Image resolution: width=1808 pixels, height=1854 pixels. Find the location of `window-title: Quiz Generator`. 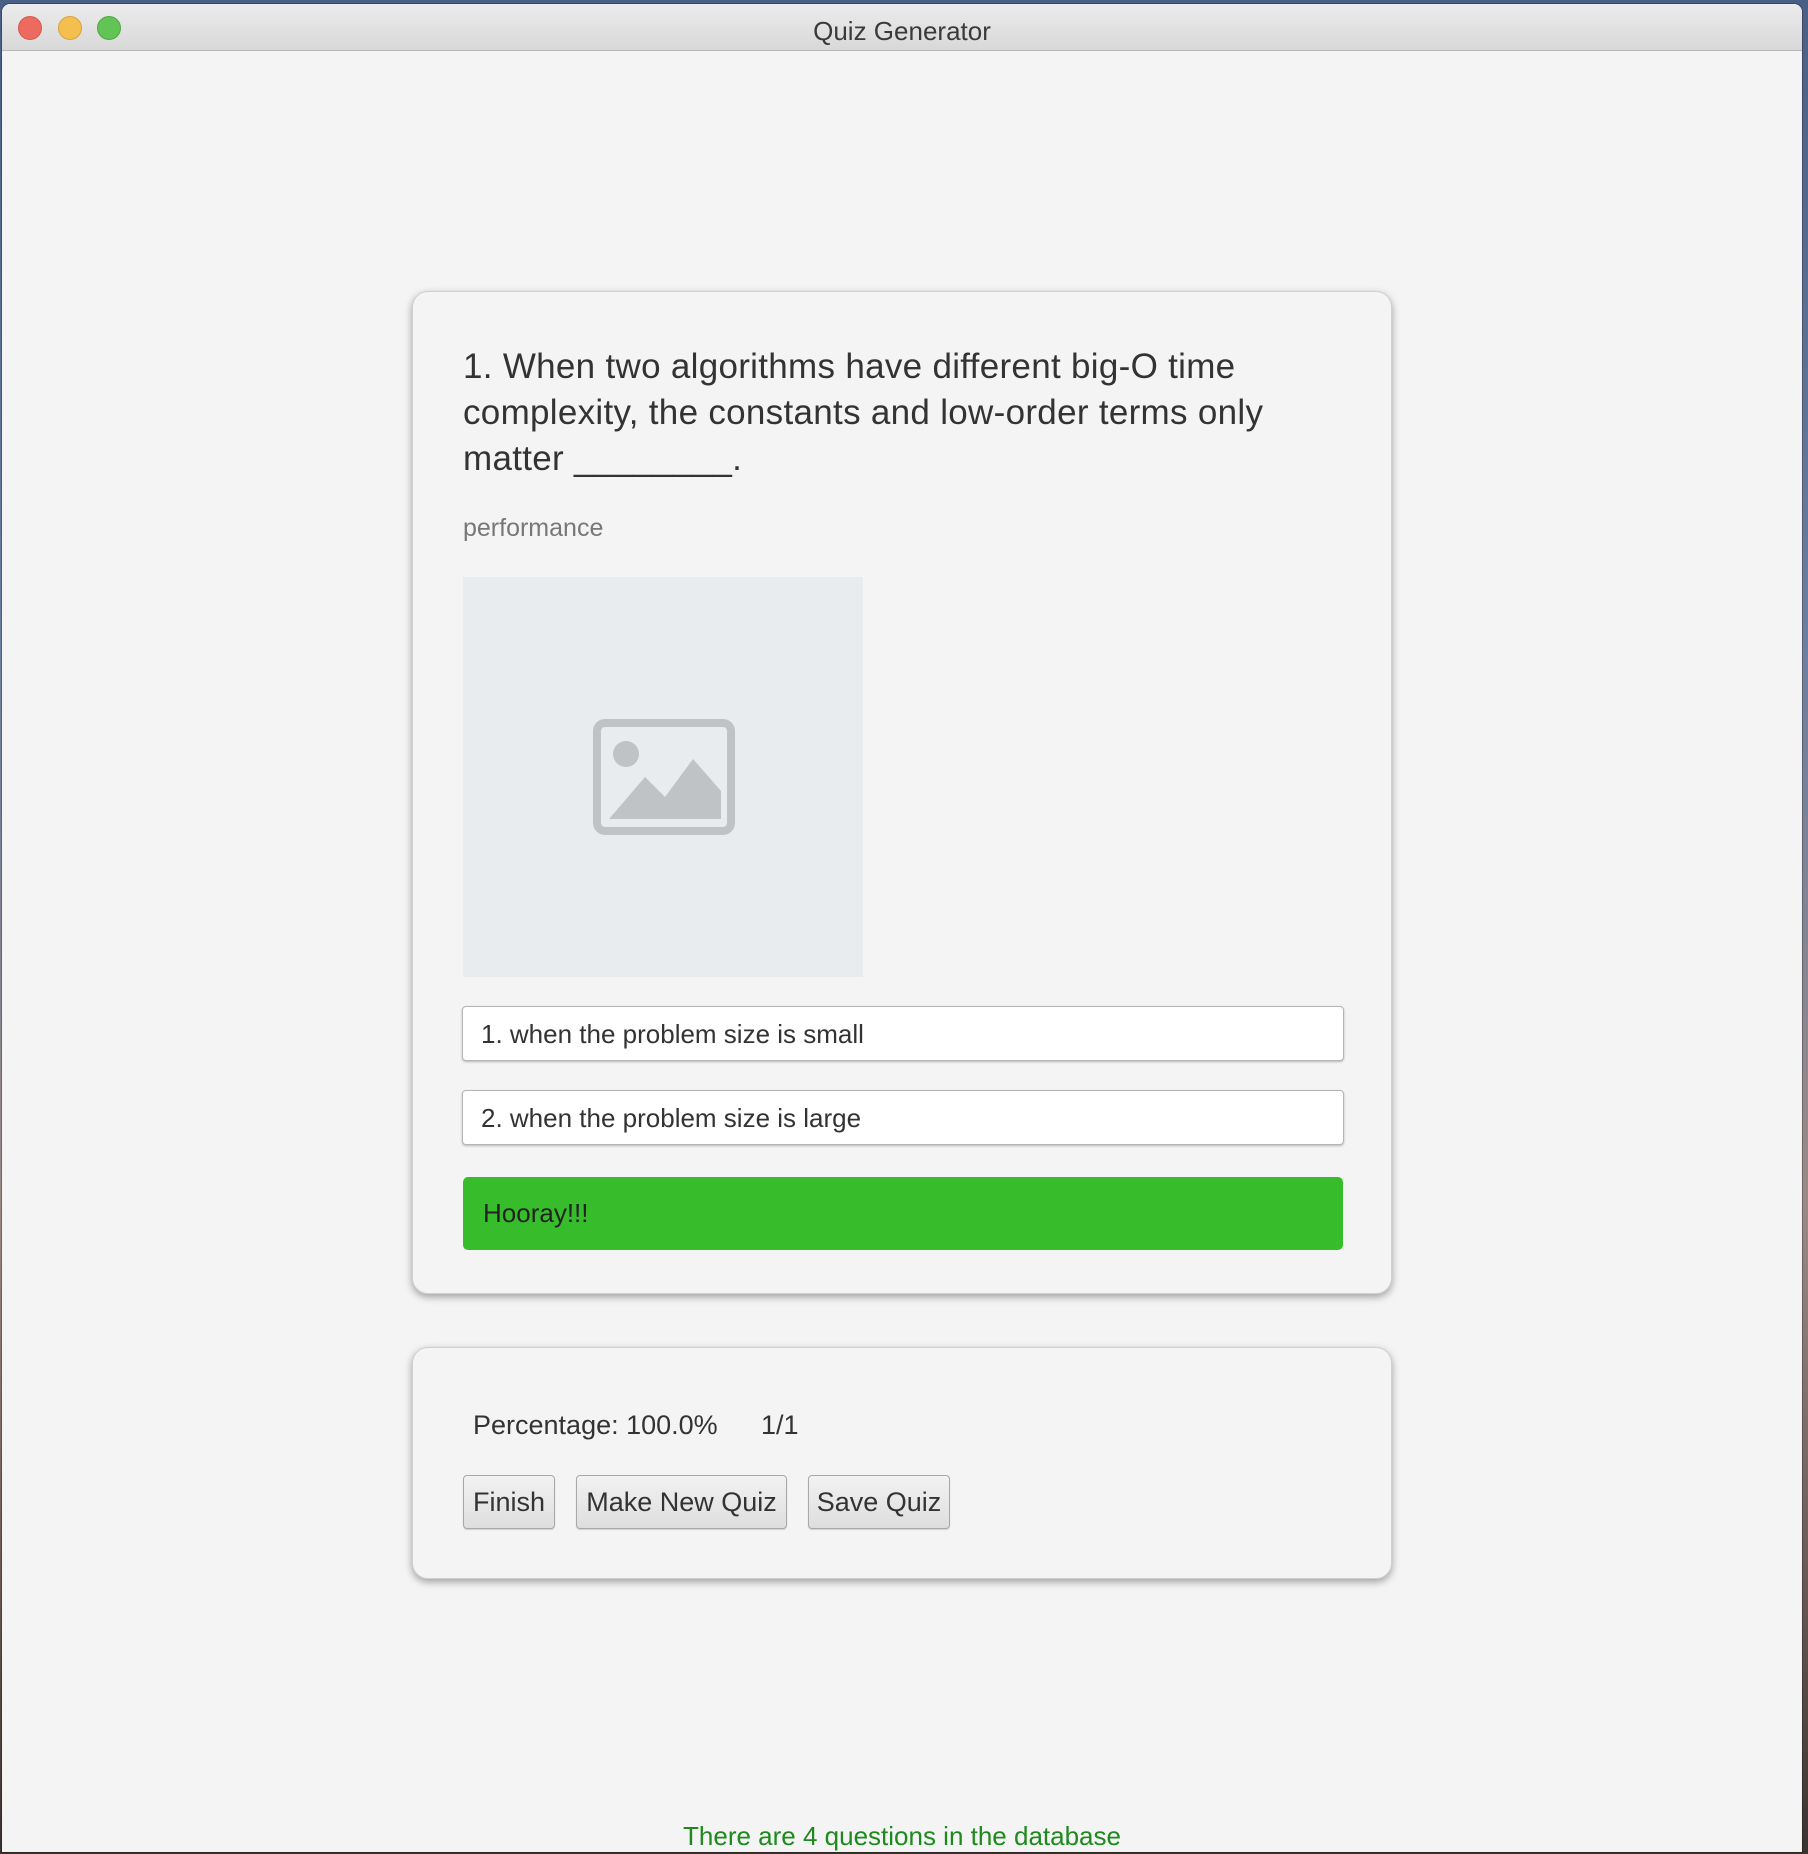

window-title: Quiz Generator is located at coordinates (902, 31).